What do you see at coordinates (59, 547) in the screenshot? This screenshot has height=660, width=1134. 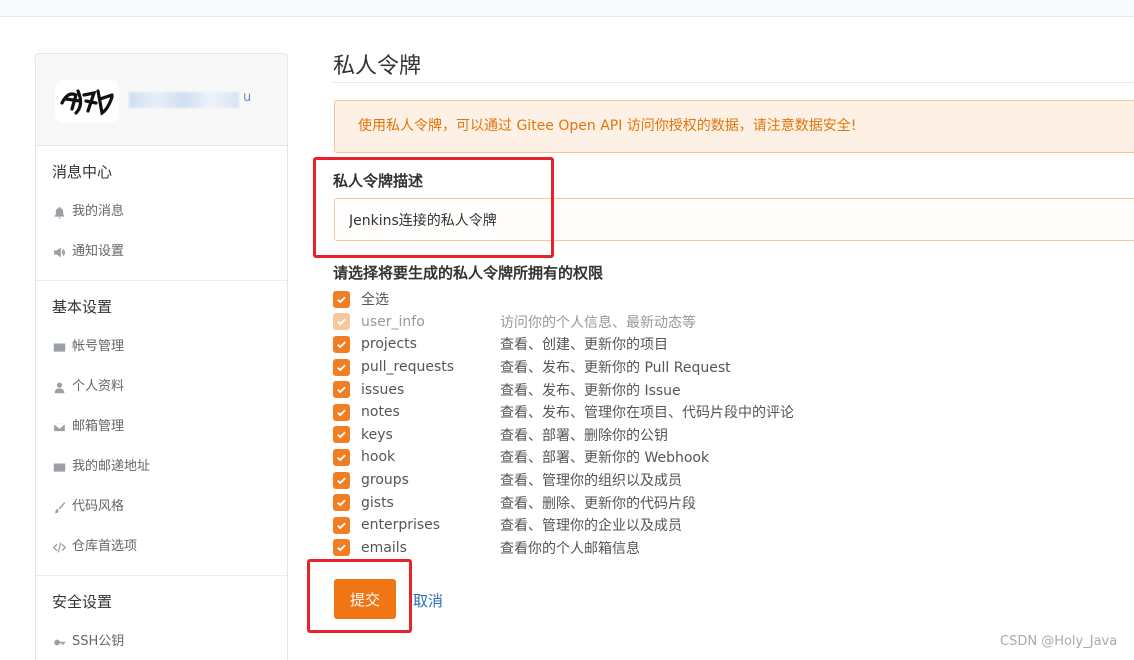 I see `code-icon` at bounding box center [59, 547].